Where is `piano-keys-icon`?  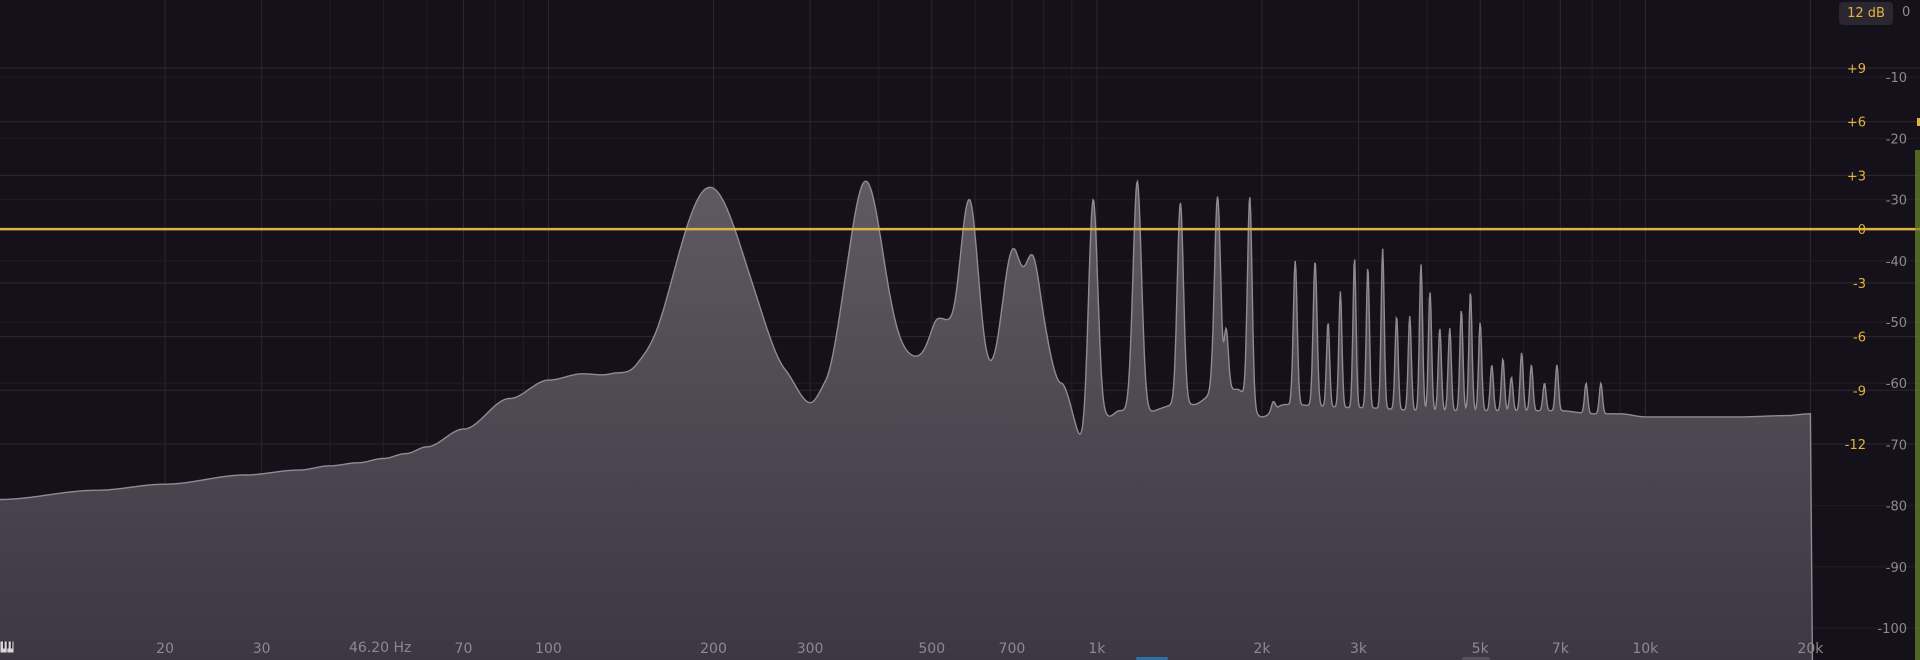 piano-keys-icon is located at coordinates (7, 647).